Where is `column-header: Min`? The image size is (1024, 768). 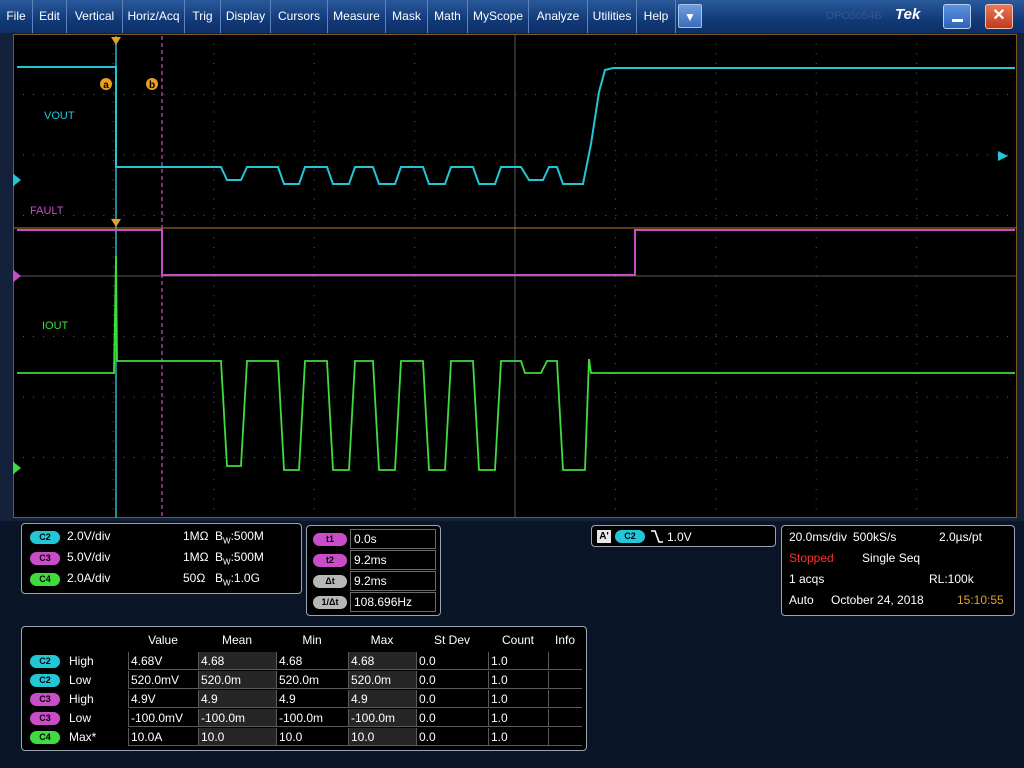
column-header: Min is located at coordinates (312, 640).